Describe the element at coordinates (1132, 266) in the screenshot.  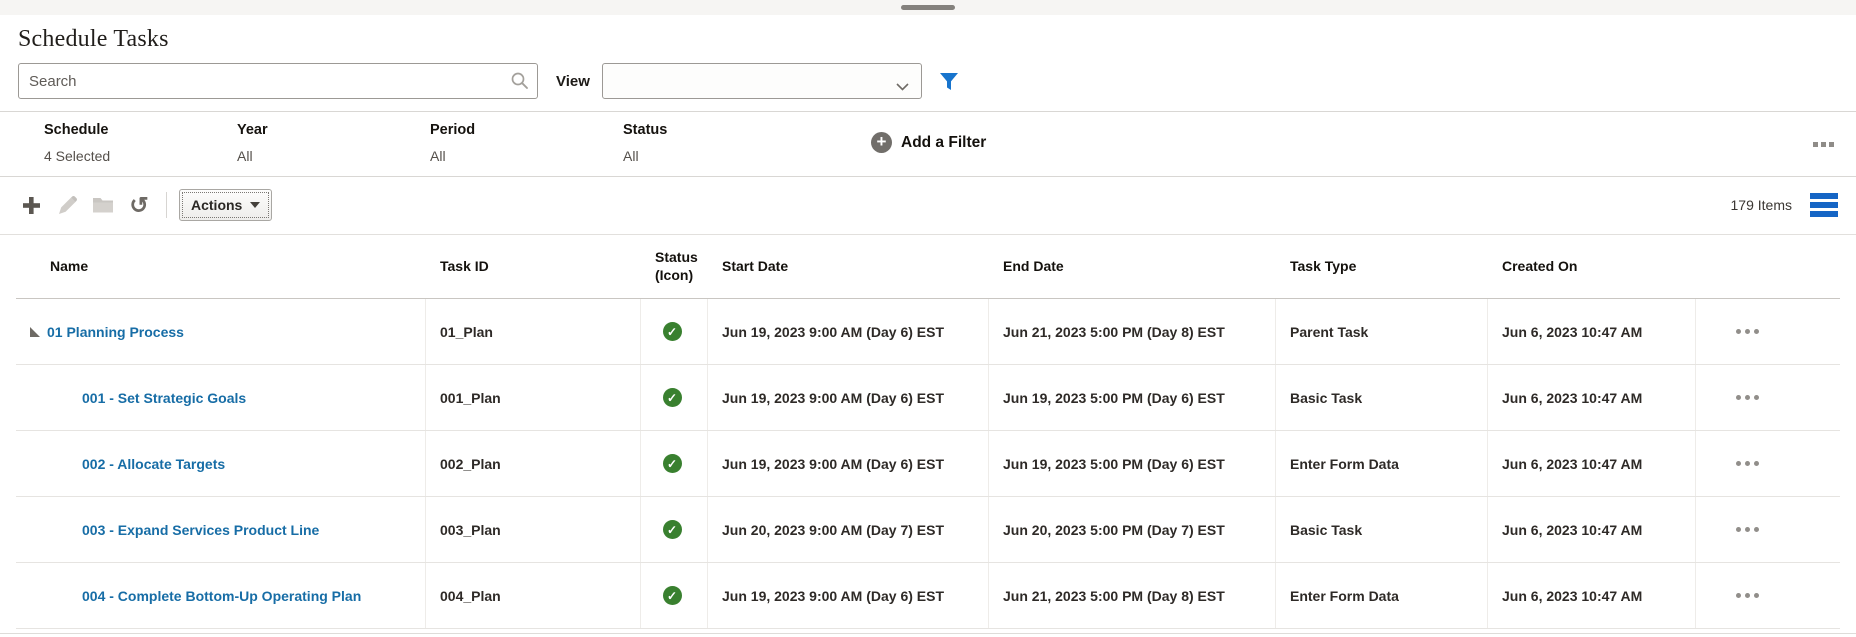
I see `column-header-end-date: End Date` at that location.